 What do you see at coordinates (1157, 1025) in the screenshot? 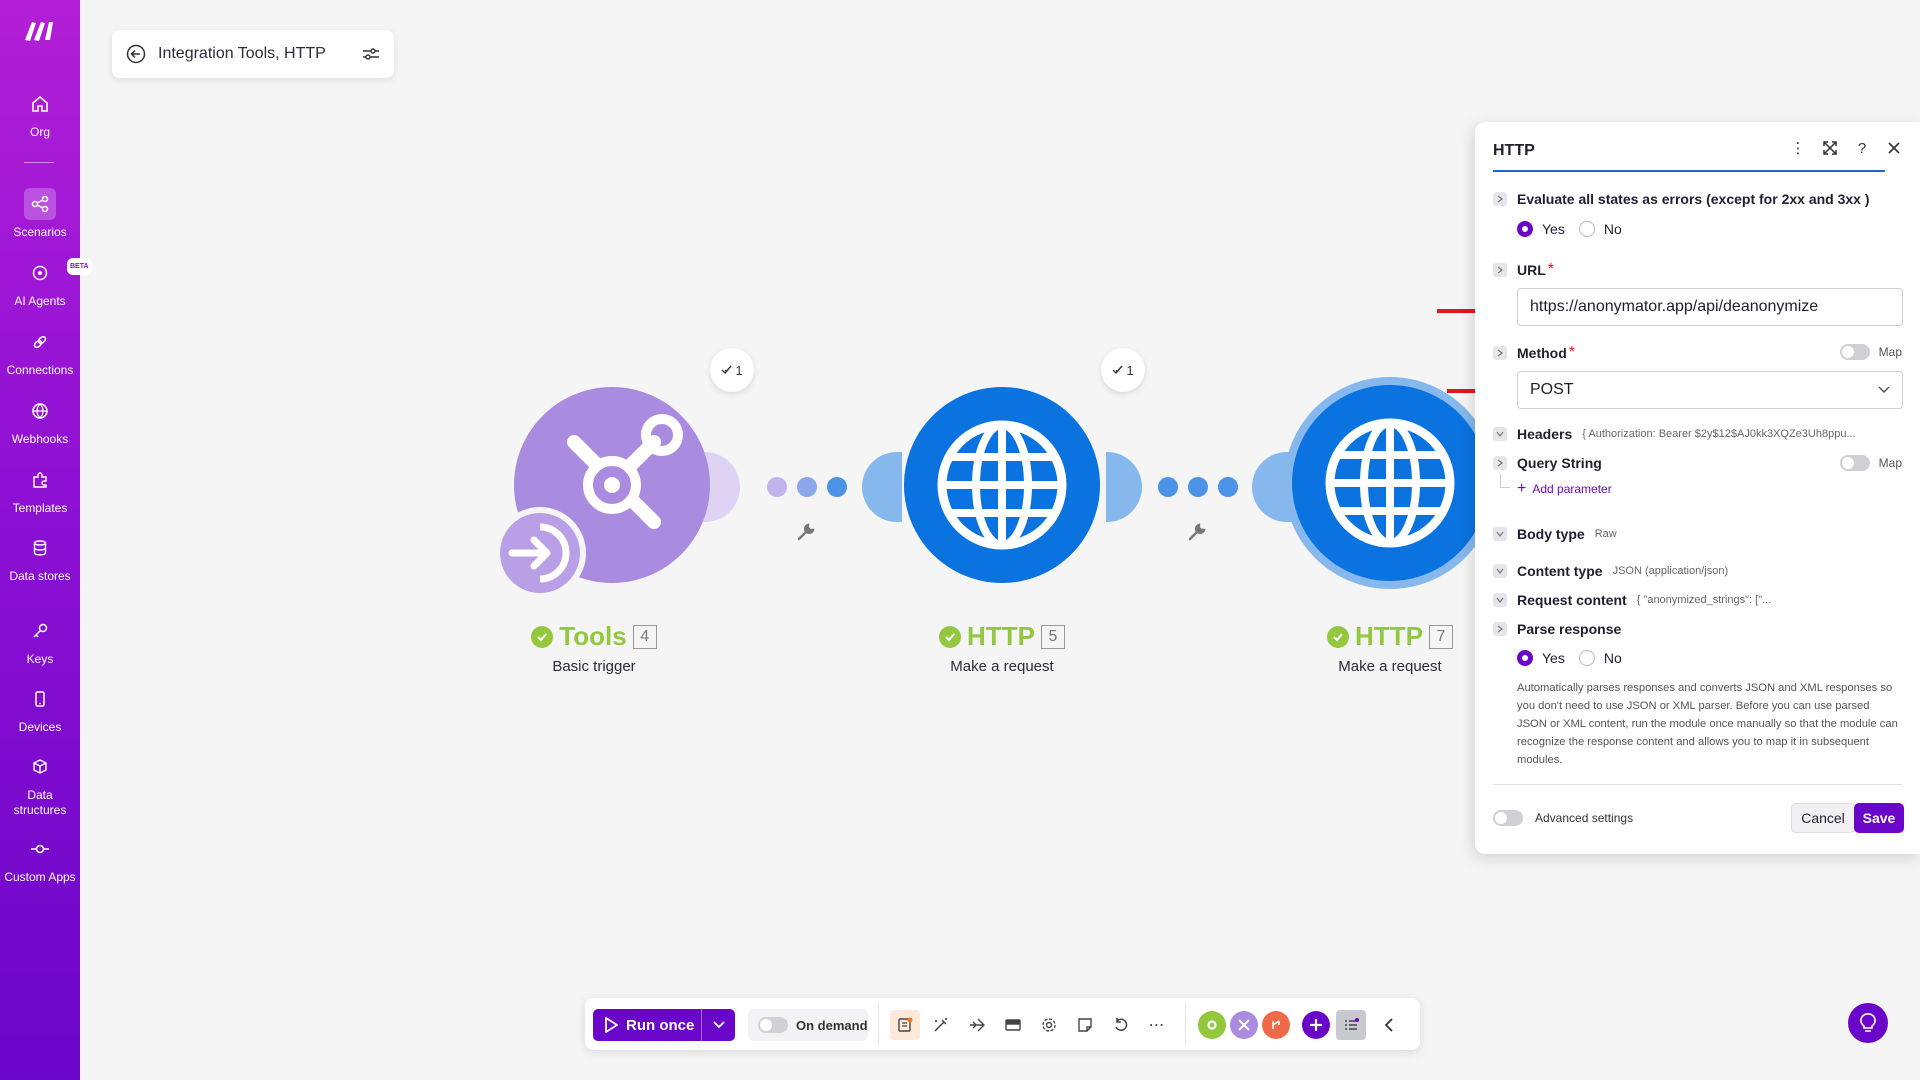
I see `more-horizontal-icon: ⋯` at bounding box center [1157, 1025].